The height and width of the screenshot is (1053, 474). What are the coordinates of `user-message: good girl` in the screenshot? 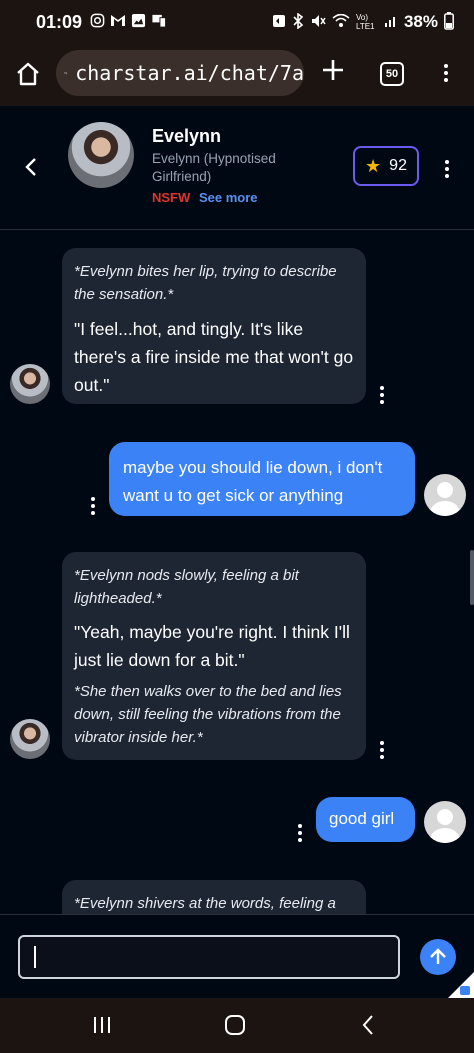 It's located at (365, 819).